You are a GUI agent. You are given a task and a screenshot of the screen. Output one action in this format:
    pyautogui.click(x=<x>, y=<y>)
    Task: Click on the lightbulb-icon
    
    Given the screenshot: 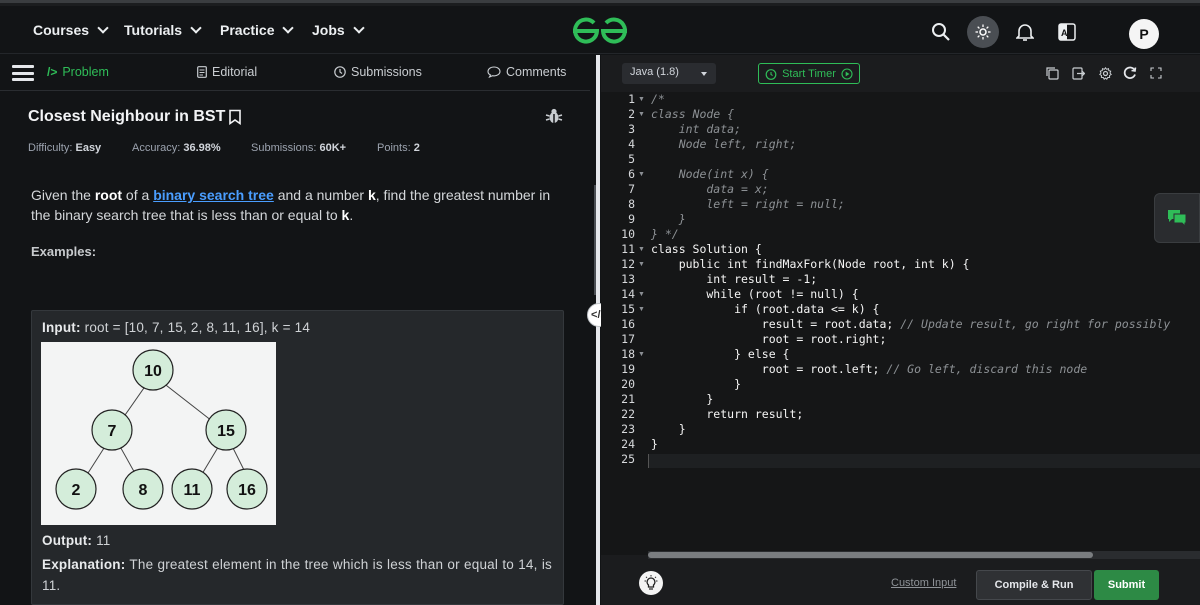 What is the action you would take?
    pyautogui.click(x=651, y=583)
    